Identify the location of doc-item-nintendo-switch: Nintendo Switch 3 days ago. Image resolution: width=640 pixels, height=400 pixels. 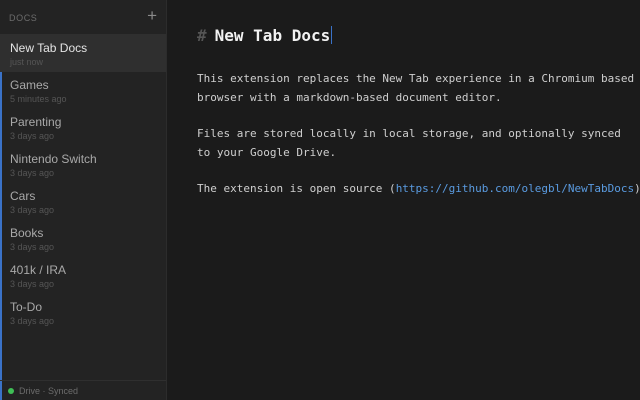
(83, 164).